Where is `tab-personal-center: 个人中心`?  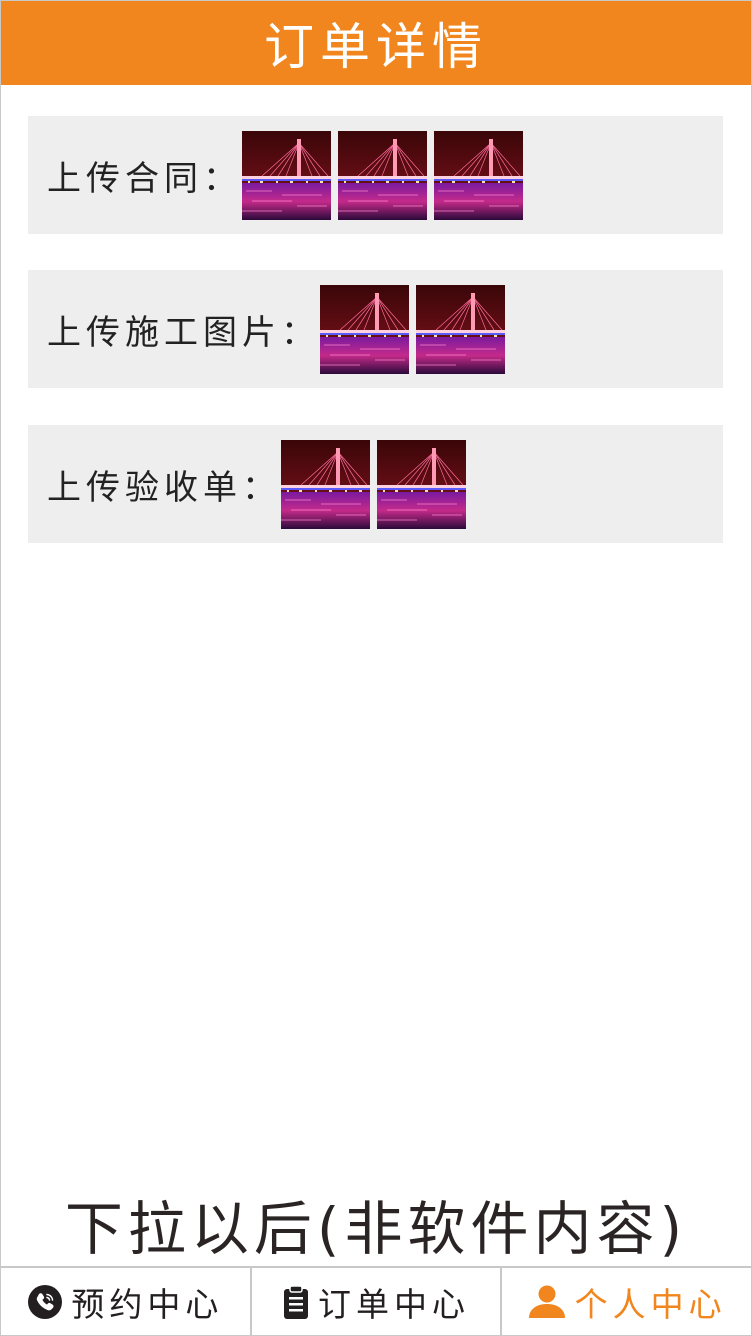
tab-personal-center: 个人中心 is located at coordinates (625, 1301).